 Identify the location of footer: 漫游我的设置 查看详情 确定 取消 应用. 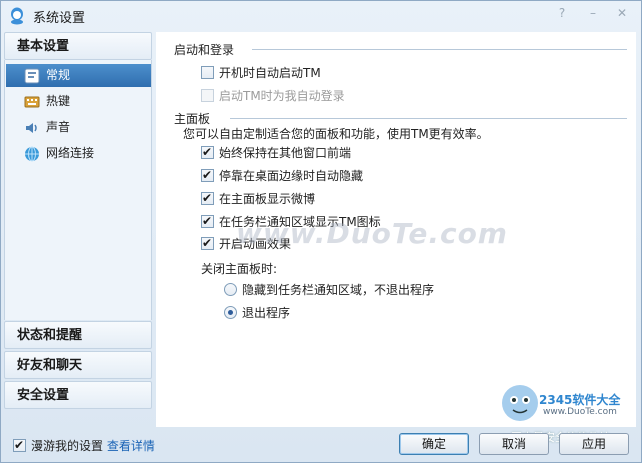
(321, 444).